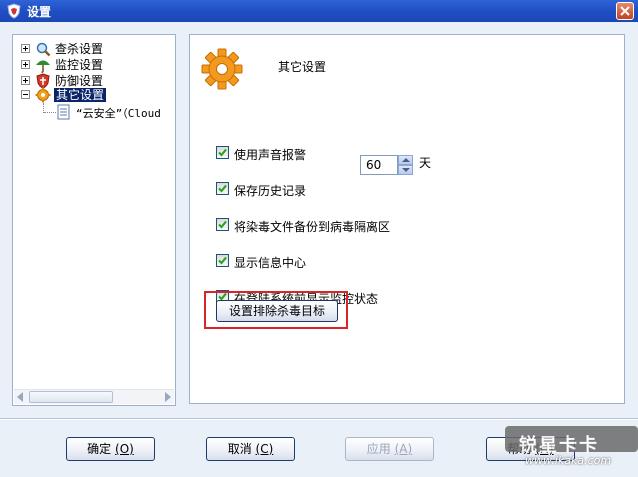 Image resolution: width=638 pixels, height=477 pixels. Describe the element at coordinates (270, 191) in the screenshot. I see `option-label: 保存历史记录` at that location.